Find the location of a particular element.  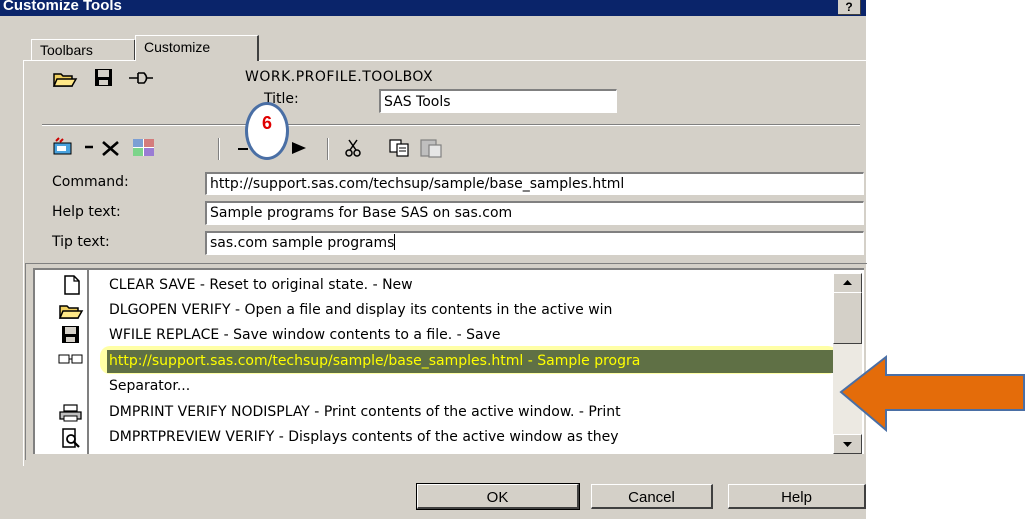

scroll-up-button is located at coordinates (847, 283).